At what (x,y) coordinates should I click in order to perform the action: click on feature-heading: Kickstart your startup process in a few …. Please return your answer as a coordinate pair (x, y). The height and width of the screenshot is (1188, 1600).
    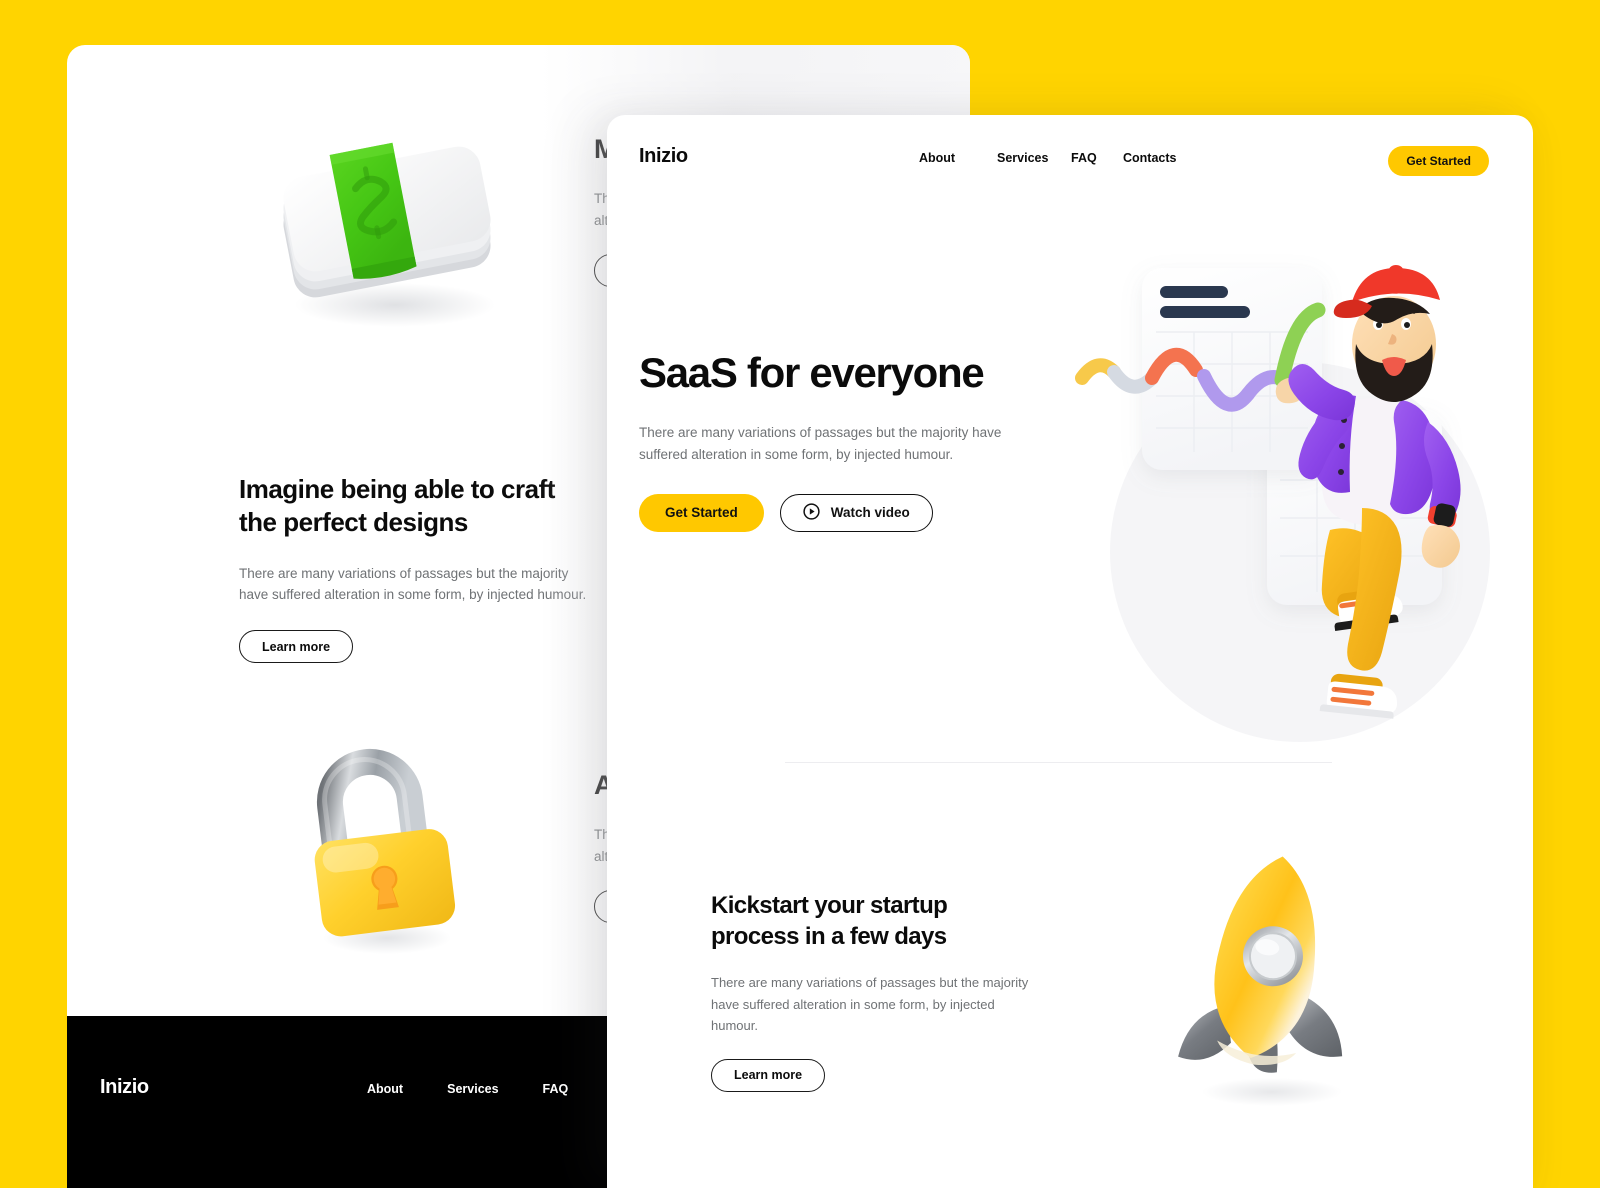
    Looking at the image, I should click on (829, 921).